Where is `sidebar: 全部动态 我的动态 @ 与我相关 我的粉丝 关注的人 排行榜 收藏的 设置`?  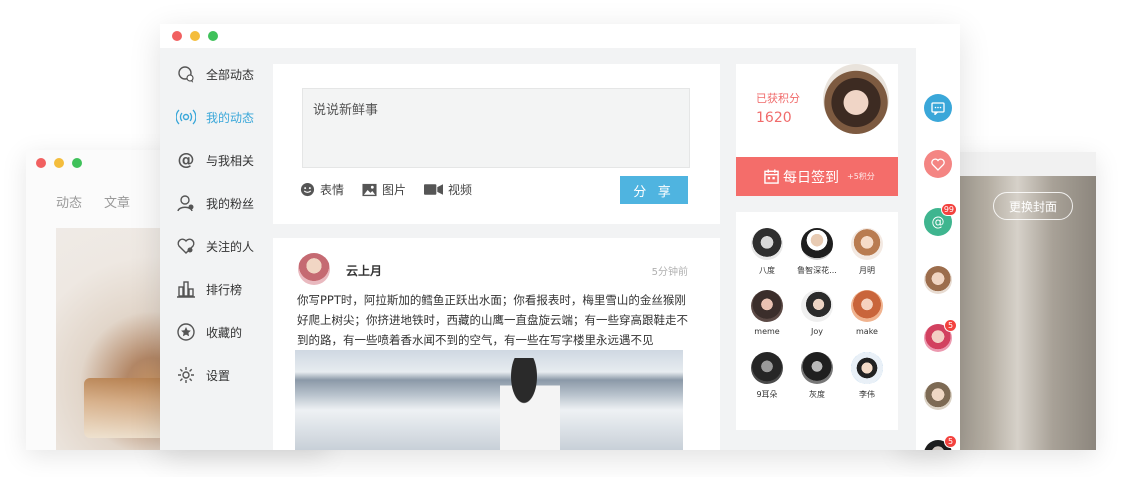
sidebar: 全部动态 我的动态 @ 与我相关 我的粉丝 关注的人 排行榜 收藏的 设置 is located at coordinates (216, 249).